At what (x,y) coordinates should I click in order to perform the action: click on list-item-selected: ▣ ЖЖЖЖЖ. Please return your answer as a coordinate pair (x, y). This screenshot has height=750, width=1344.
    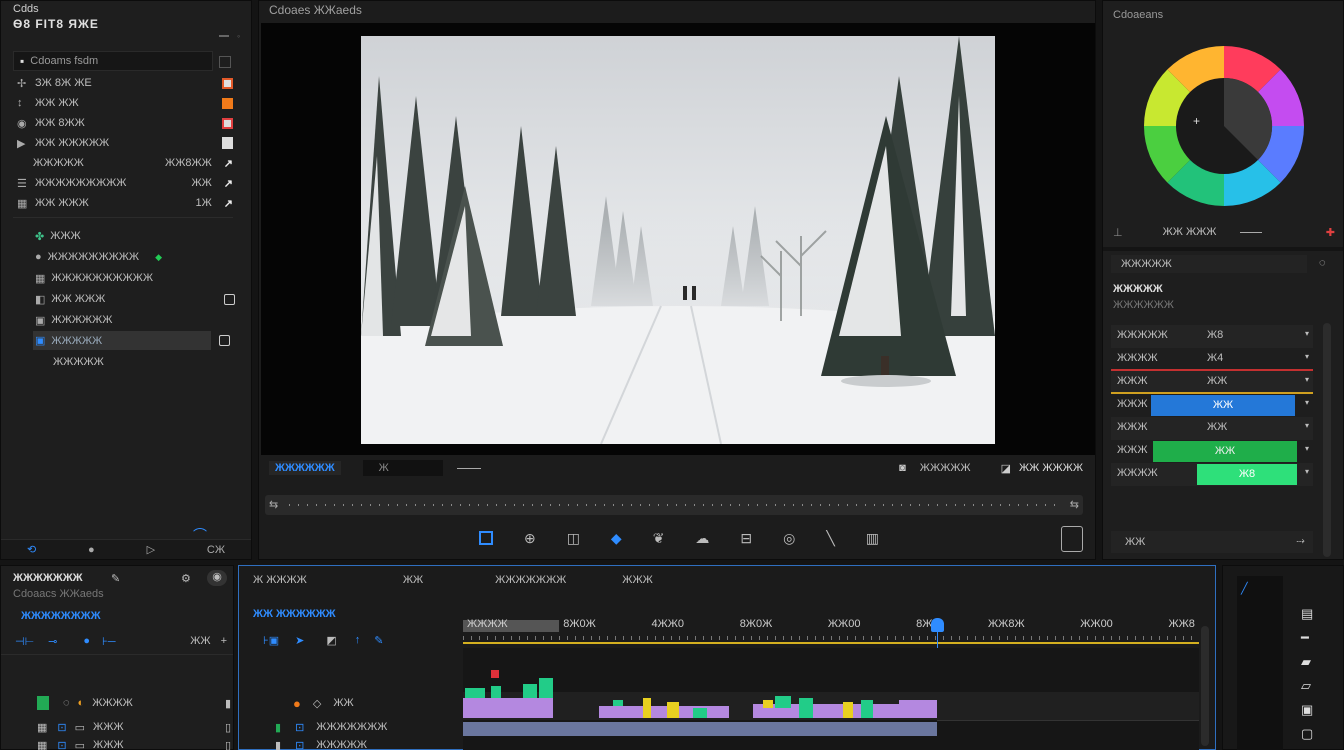
    Looking at the image, I should click on (122, 340).